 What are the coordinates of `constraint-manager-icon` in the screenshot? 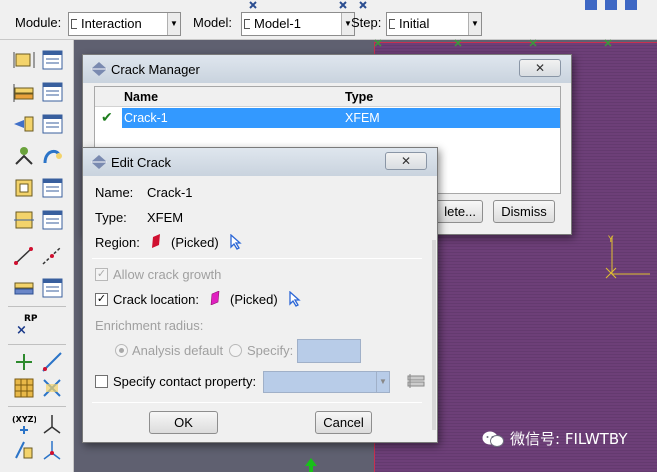 It's located at (52, 124).